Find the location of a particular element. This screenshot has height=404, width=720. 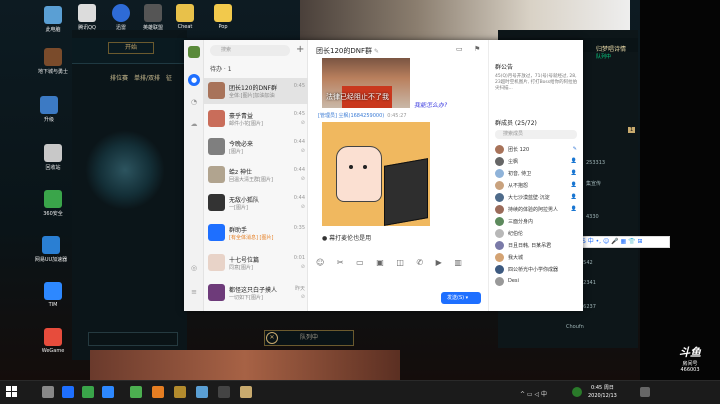

todo-item: 待办 · 1 is located at coordinates (221, 68).